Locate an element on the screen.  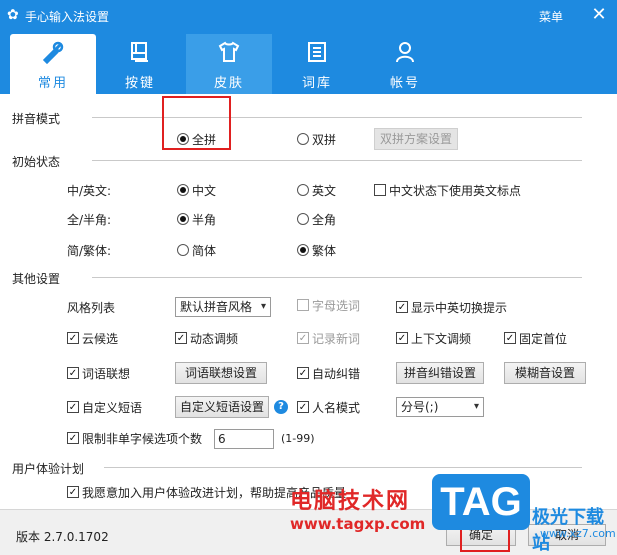
shirt-icon is located at coordinates (229, 51).